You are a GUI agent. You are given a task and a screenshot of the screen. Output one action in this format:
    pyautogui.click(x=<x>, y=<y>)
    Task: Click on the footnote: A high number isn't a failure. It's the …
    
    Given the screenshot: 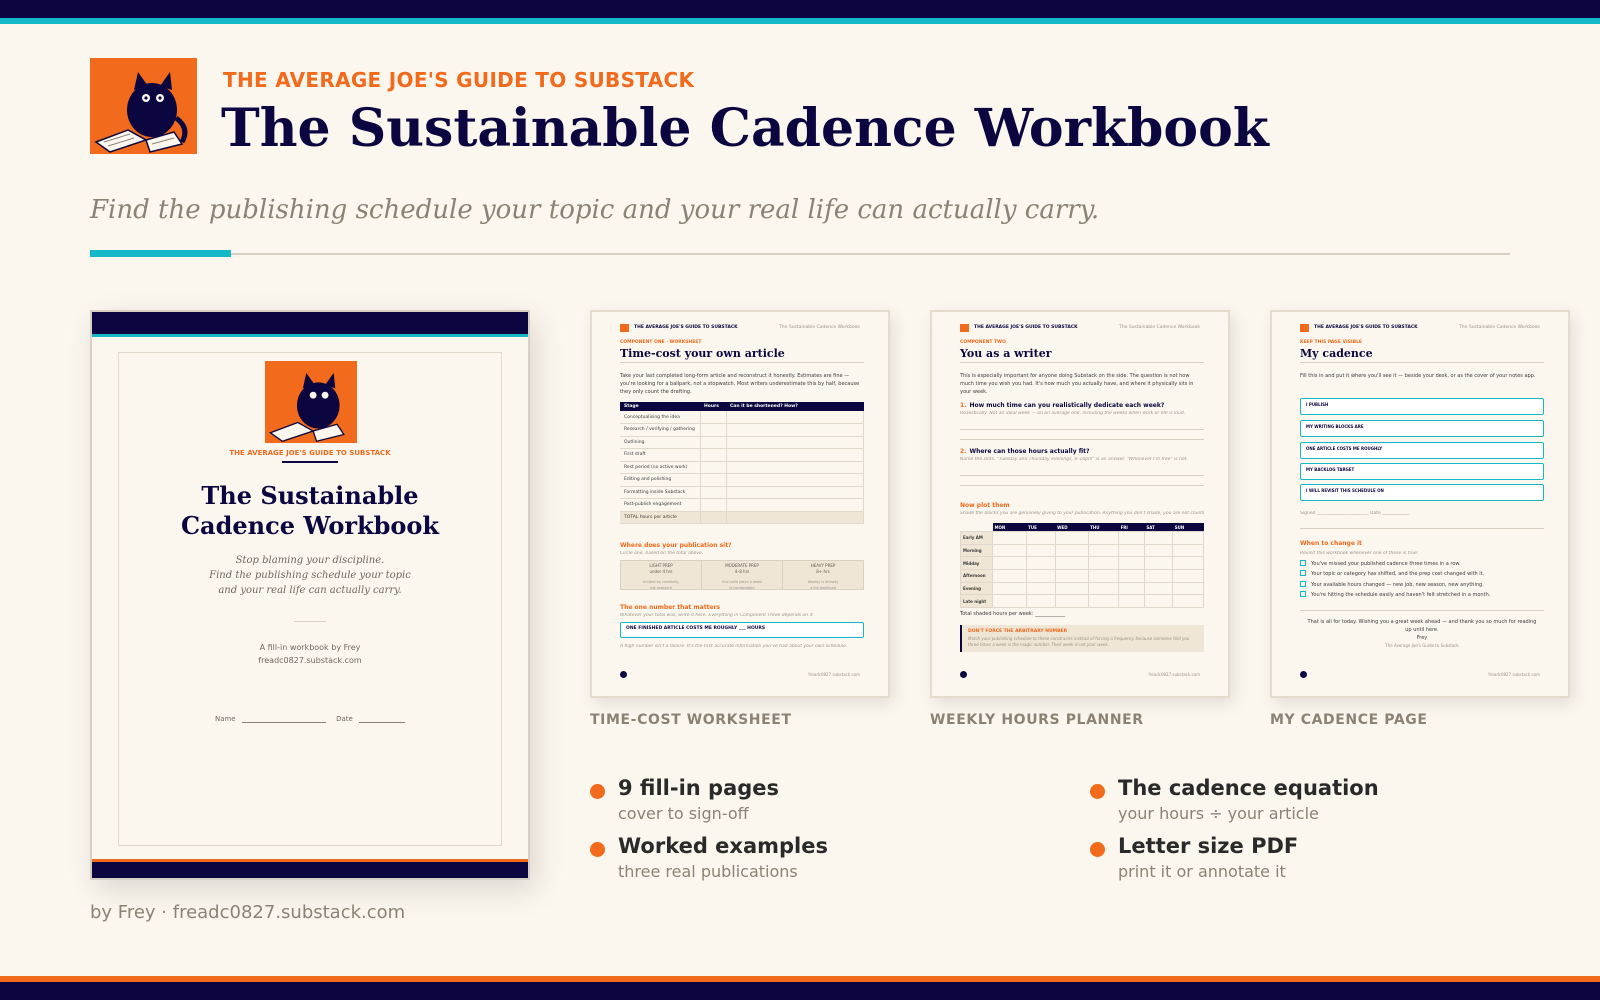 What is the action you would take?
    pyautogui.click(x=734, y=646)
    